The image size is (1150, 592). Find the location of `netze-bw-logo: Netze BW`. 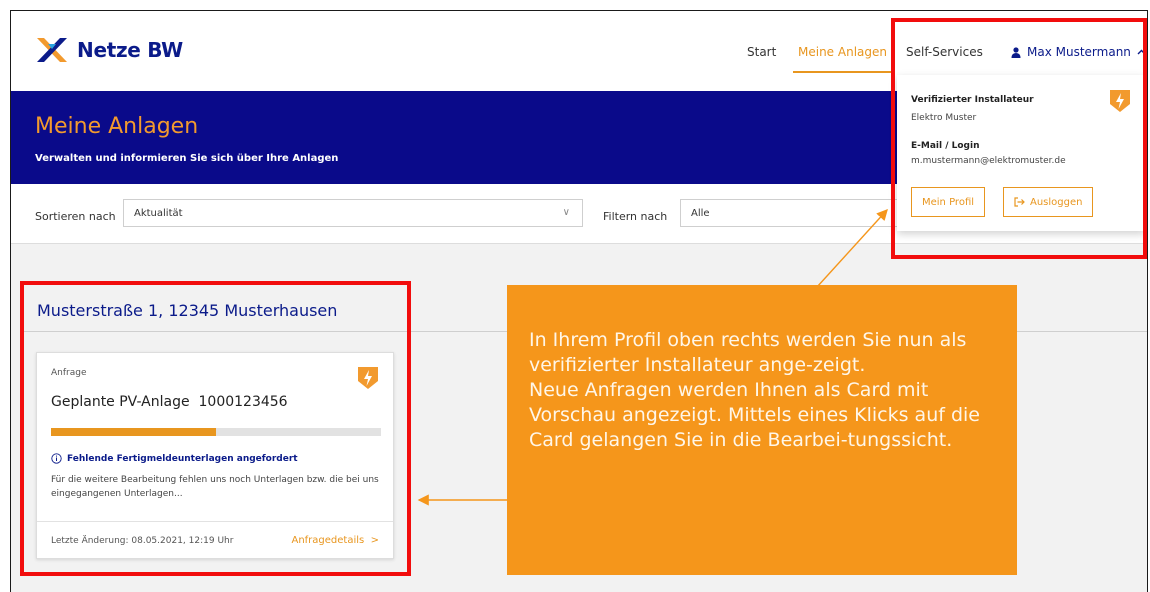

netze-bw-logo: Netze BW is located at coordinates (109, 50).